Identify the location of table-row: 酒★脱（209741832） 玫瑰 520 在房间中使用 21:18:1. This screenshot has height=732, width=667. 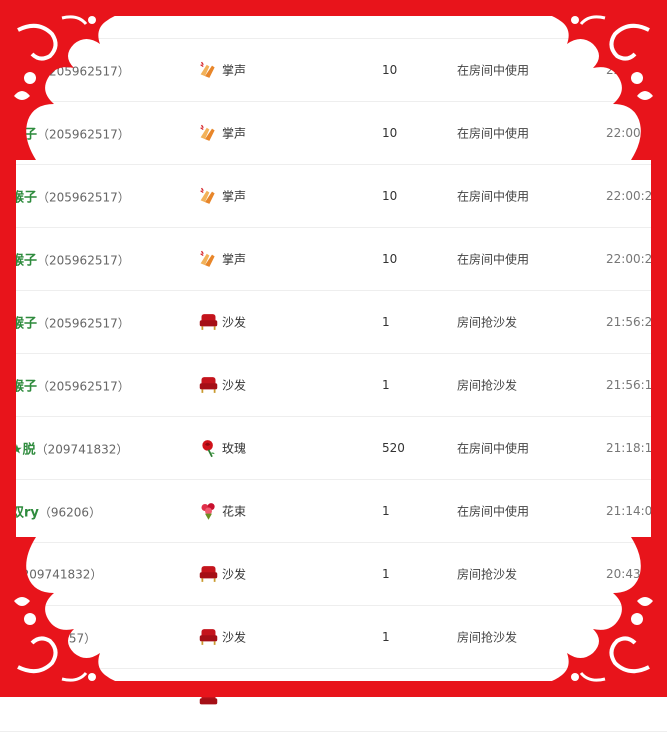
(333, 448).